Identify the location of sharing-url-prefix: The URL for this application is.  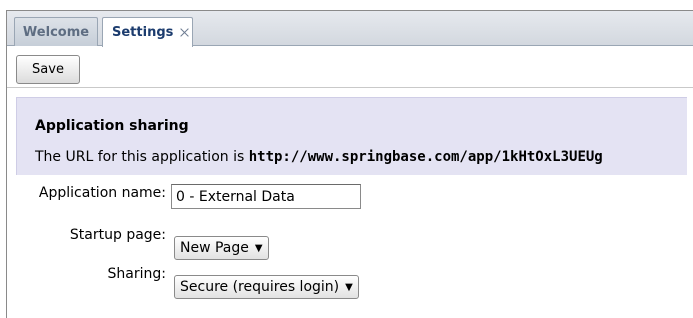
(142, 157).